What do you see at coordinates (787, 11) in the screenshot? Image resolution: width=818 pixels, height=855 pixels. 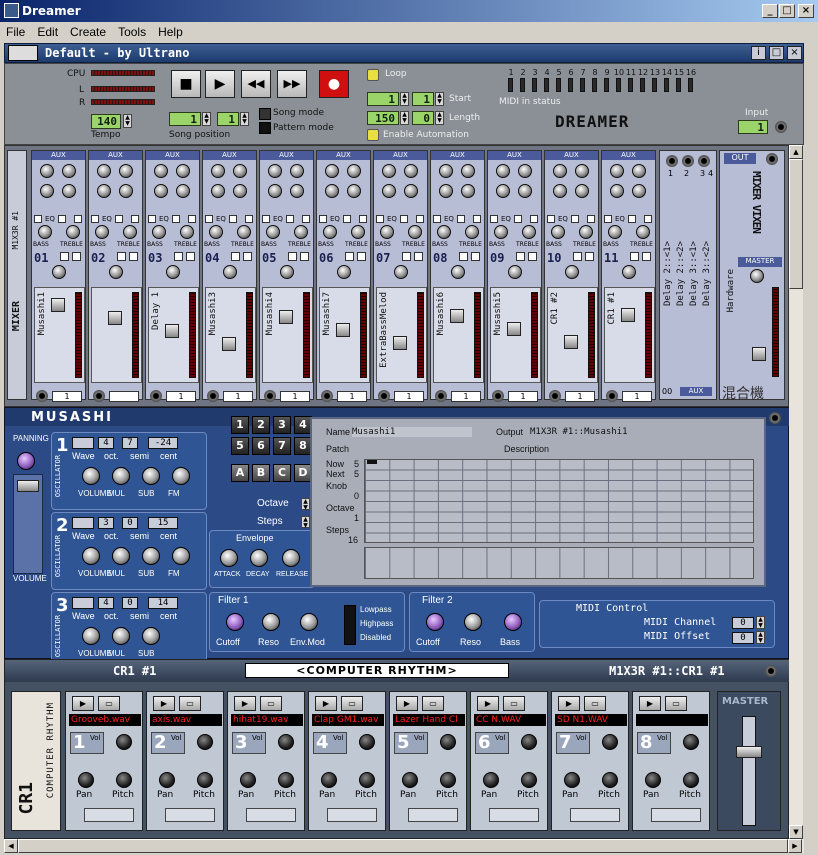 I see `maximize-button: □` at bounding box center [787, 11].